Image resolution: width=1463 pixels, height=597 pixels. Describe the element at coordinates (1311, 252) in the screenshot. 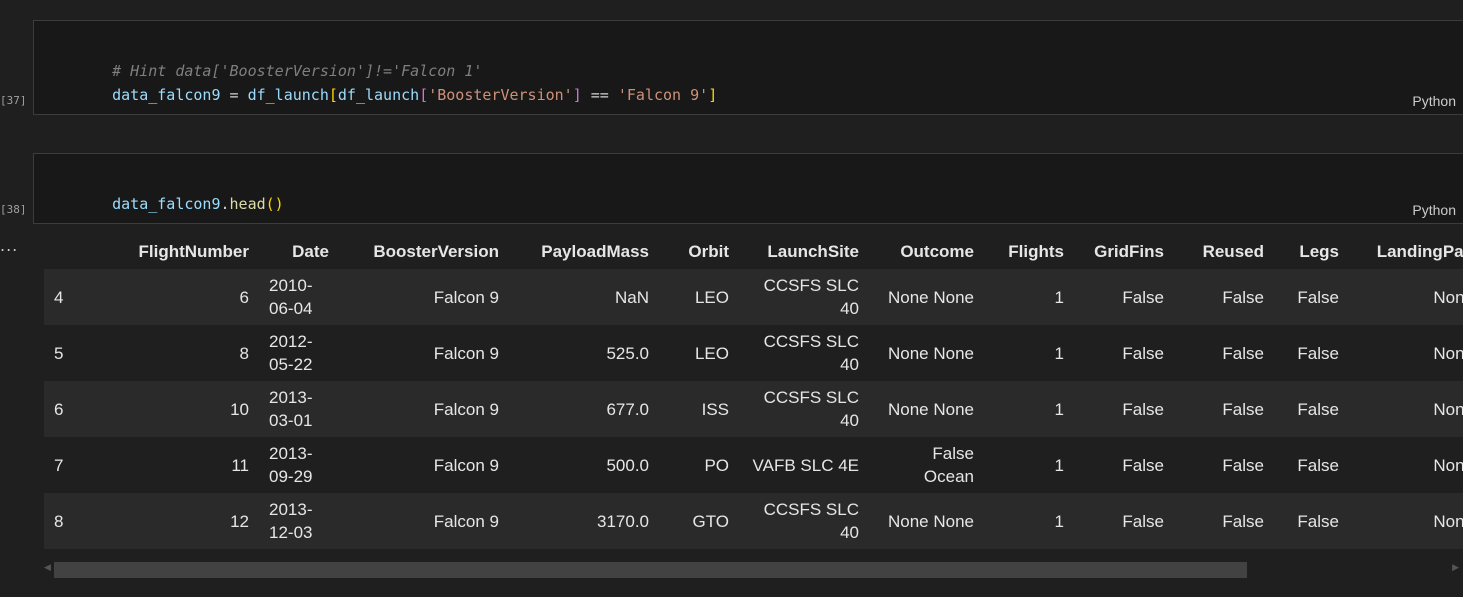

I see `column-header: Legs` at that location.